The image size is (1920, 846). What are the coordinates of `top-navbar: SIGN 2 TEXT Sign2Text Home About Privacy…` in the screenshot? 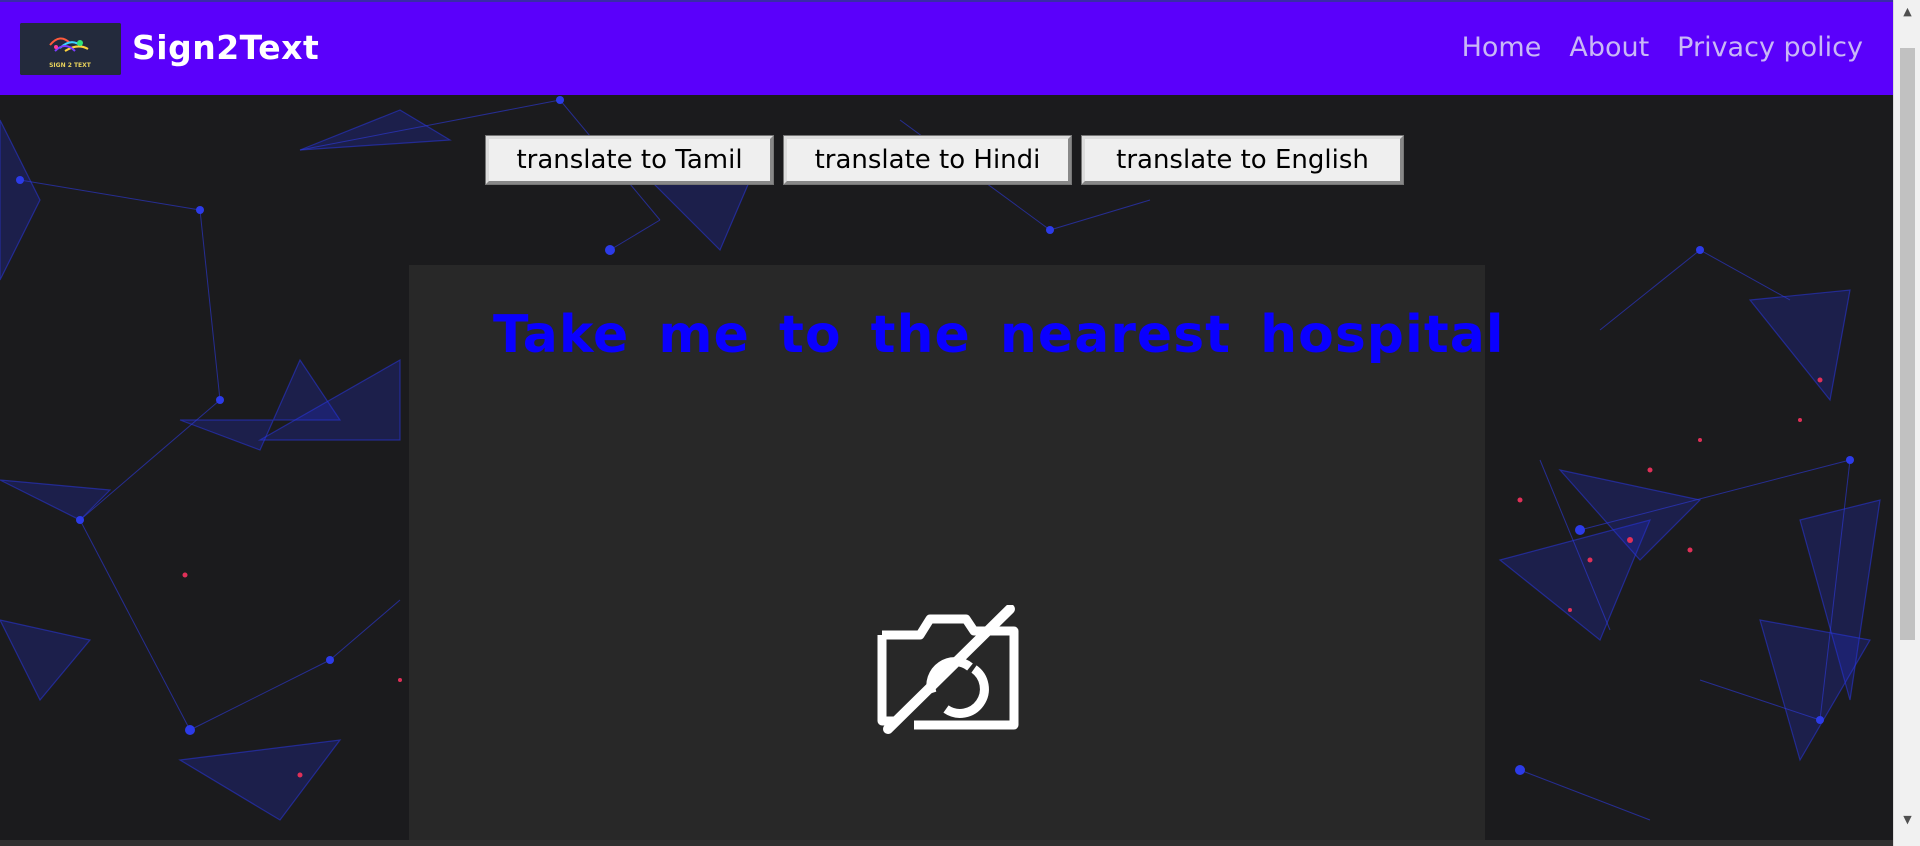 It's located at (946, 47).